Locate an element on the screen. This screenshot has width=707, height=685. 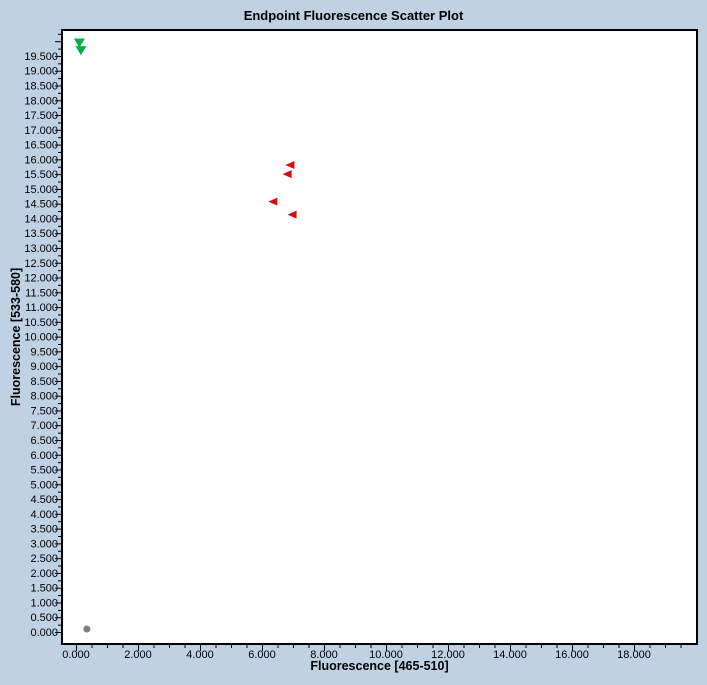
y-tick-label: 0.000 is located at coordinates (44, 633).